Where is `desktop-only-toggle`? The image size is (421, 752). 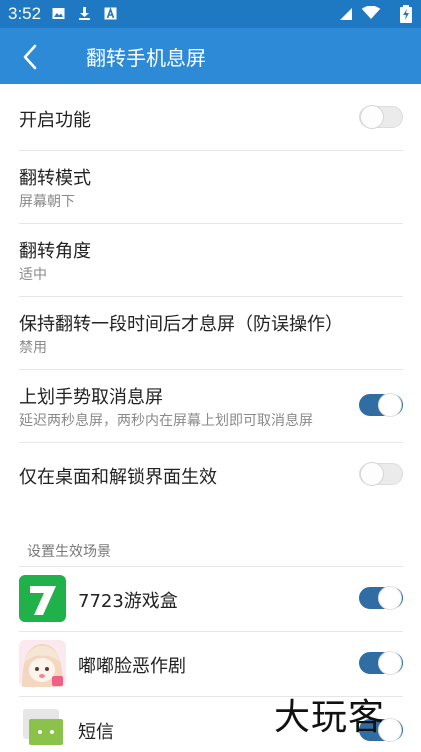 desktop-only-toggle is located at coordinates (381, 474).